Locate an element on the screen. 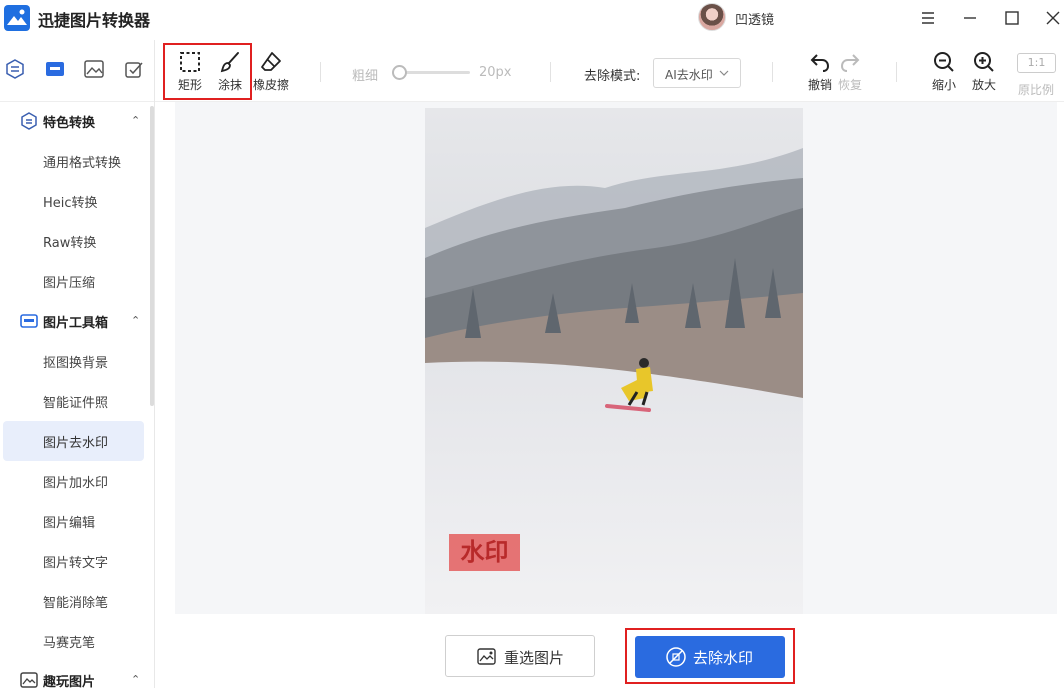 The image size is (1064, 688). sidebar-divider is located at coordinates (154, 364).